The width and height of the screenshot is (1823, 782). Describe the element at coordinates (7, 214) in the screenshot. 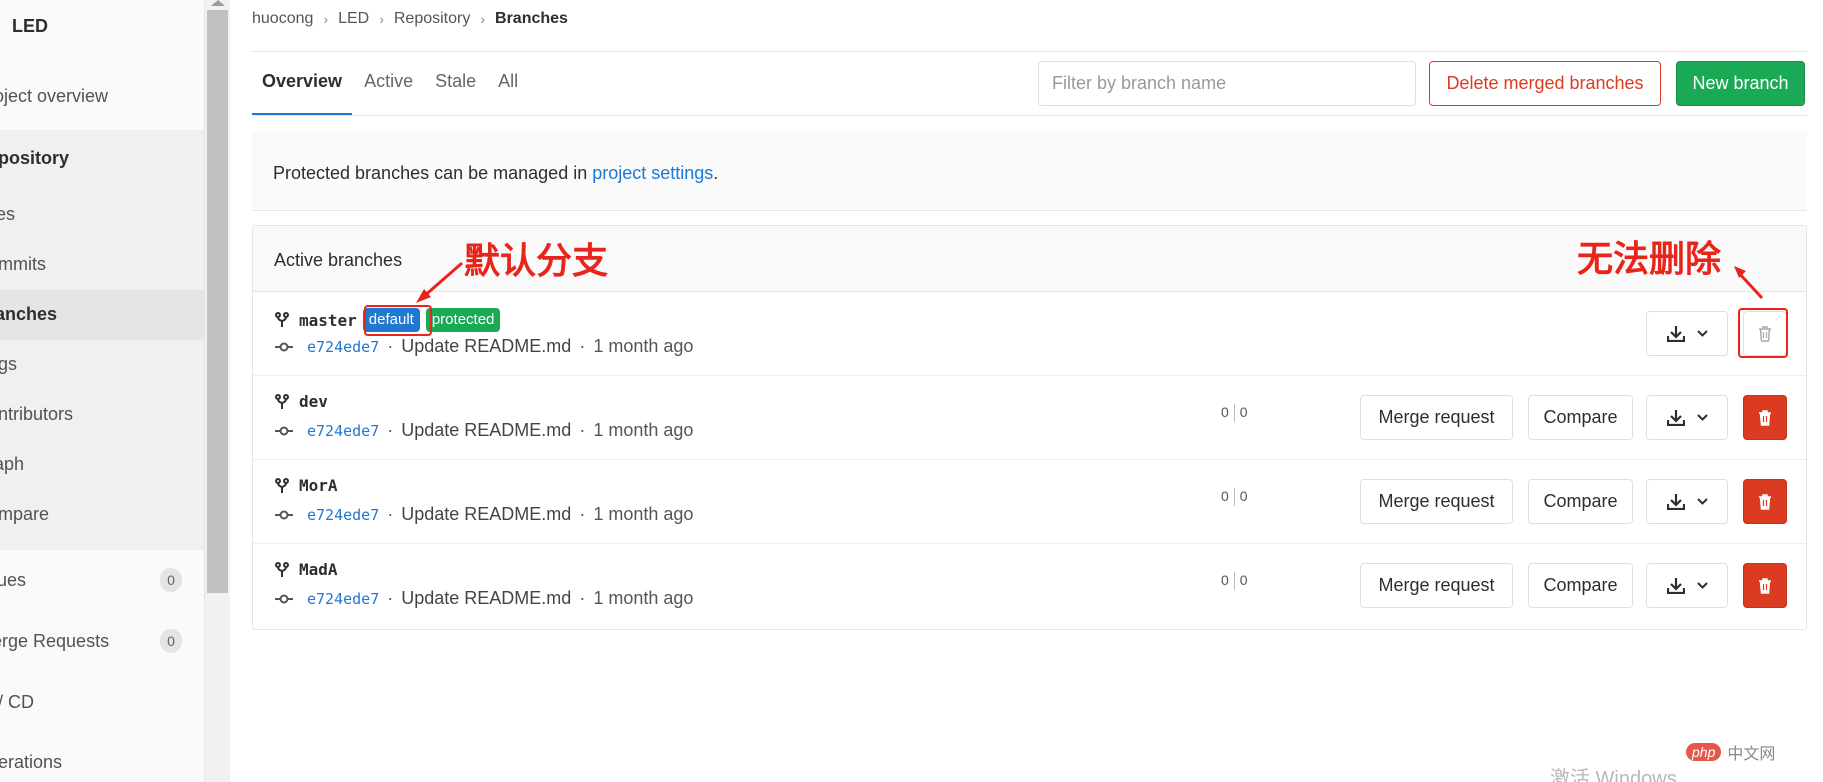

I see `sidebar-item-files: iles` at that location.